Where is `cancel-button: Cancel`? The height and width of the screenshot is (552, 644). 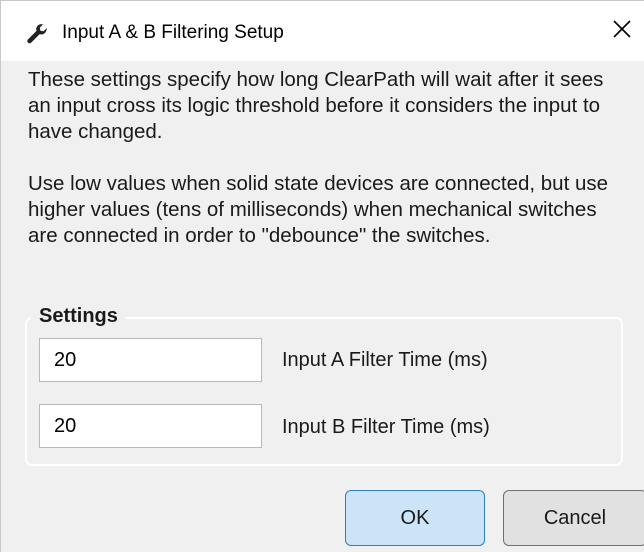 cancel-button: Cancel is located at coordinates (573, 518).